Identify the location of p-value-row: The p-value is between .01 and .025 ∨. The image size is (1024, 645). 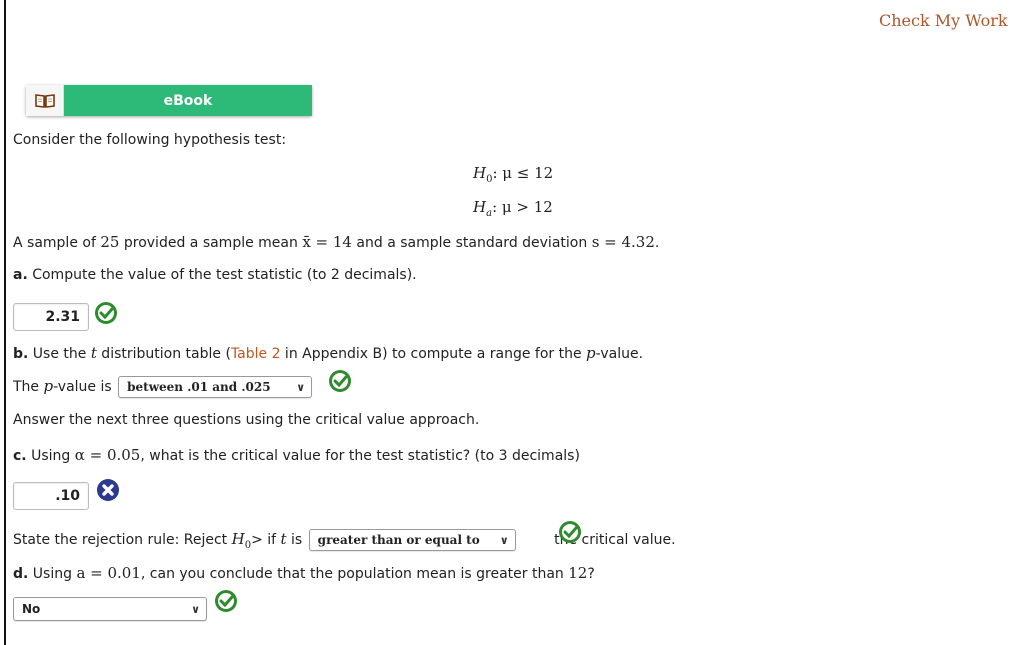
(163, 387).